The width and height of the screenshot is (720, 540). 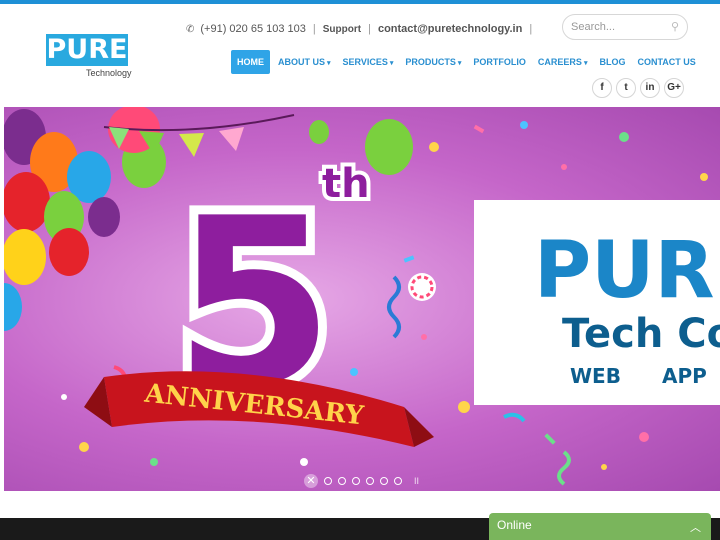 What do you see at coordinates (641, 334) in the screenshot?
I see `card-subtitle: Tech Co` at bounding box center [641, 334].